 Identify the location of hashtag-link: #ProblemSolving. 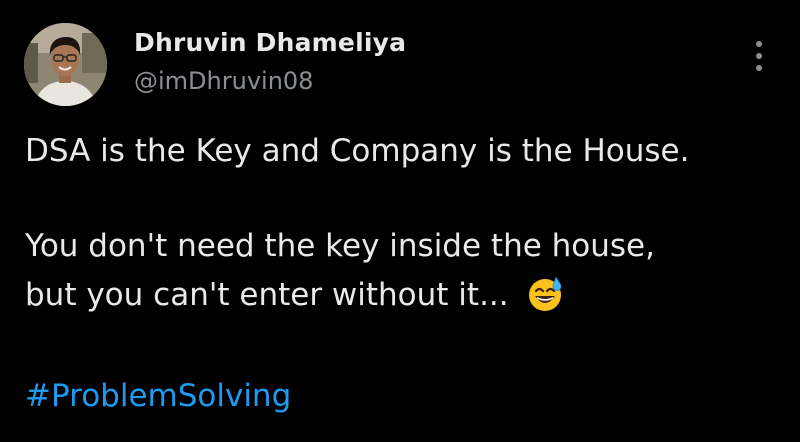
(158, 396).